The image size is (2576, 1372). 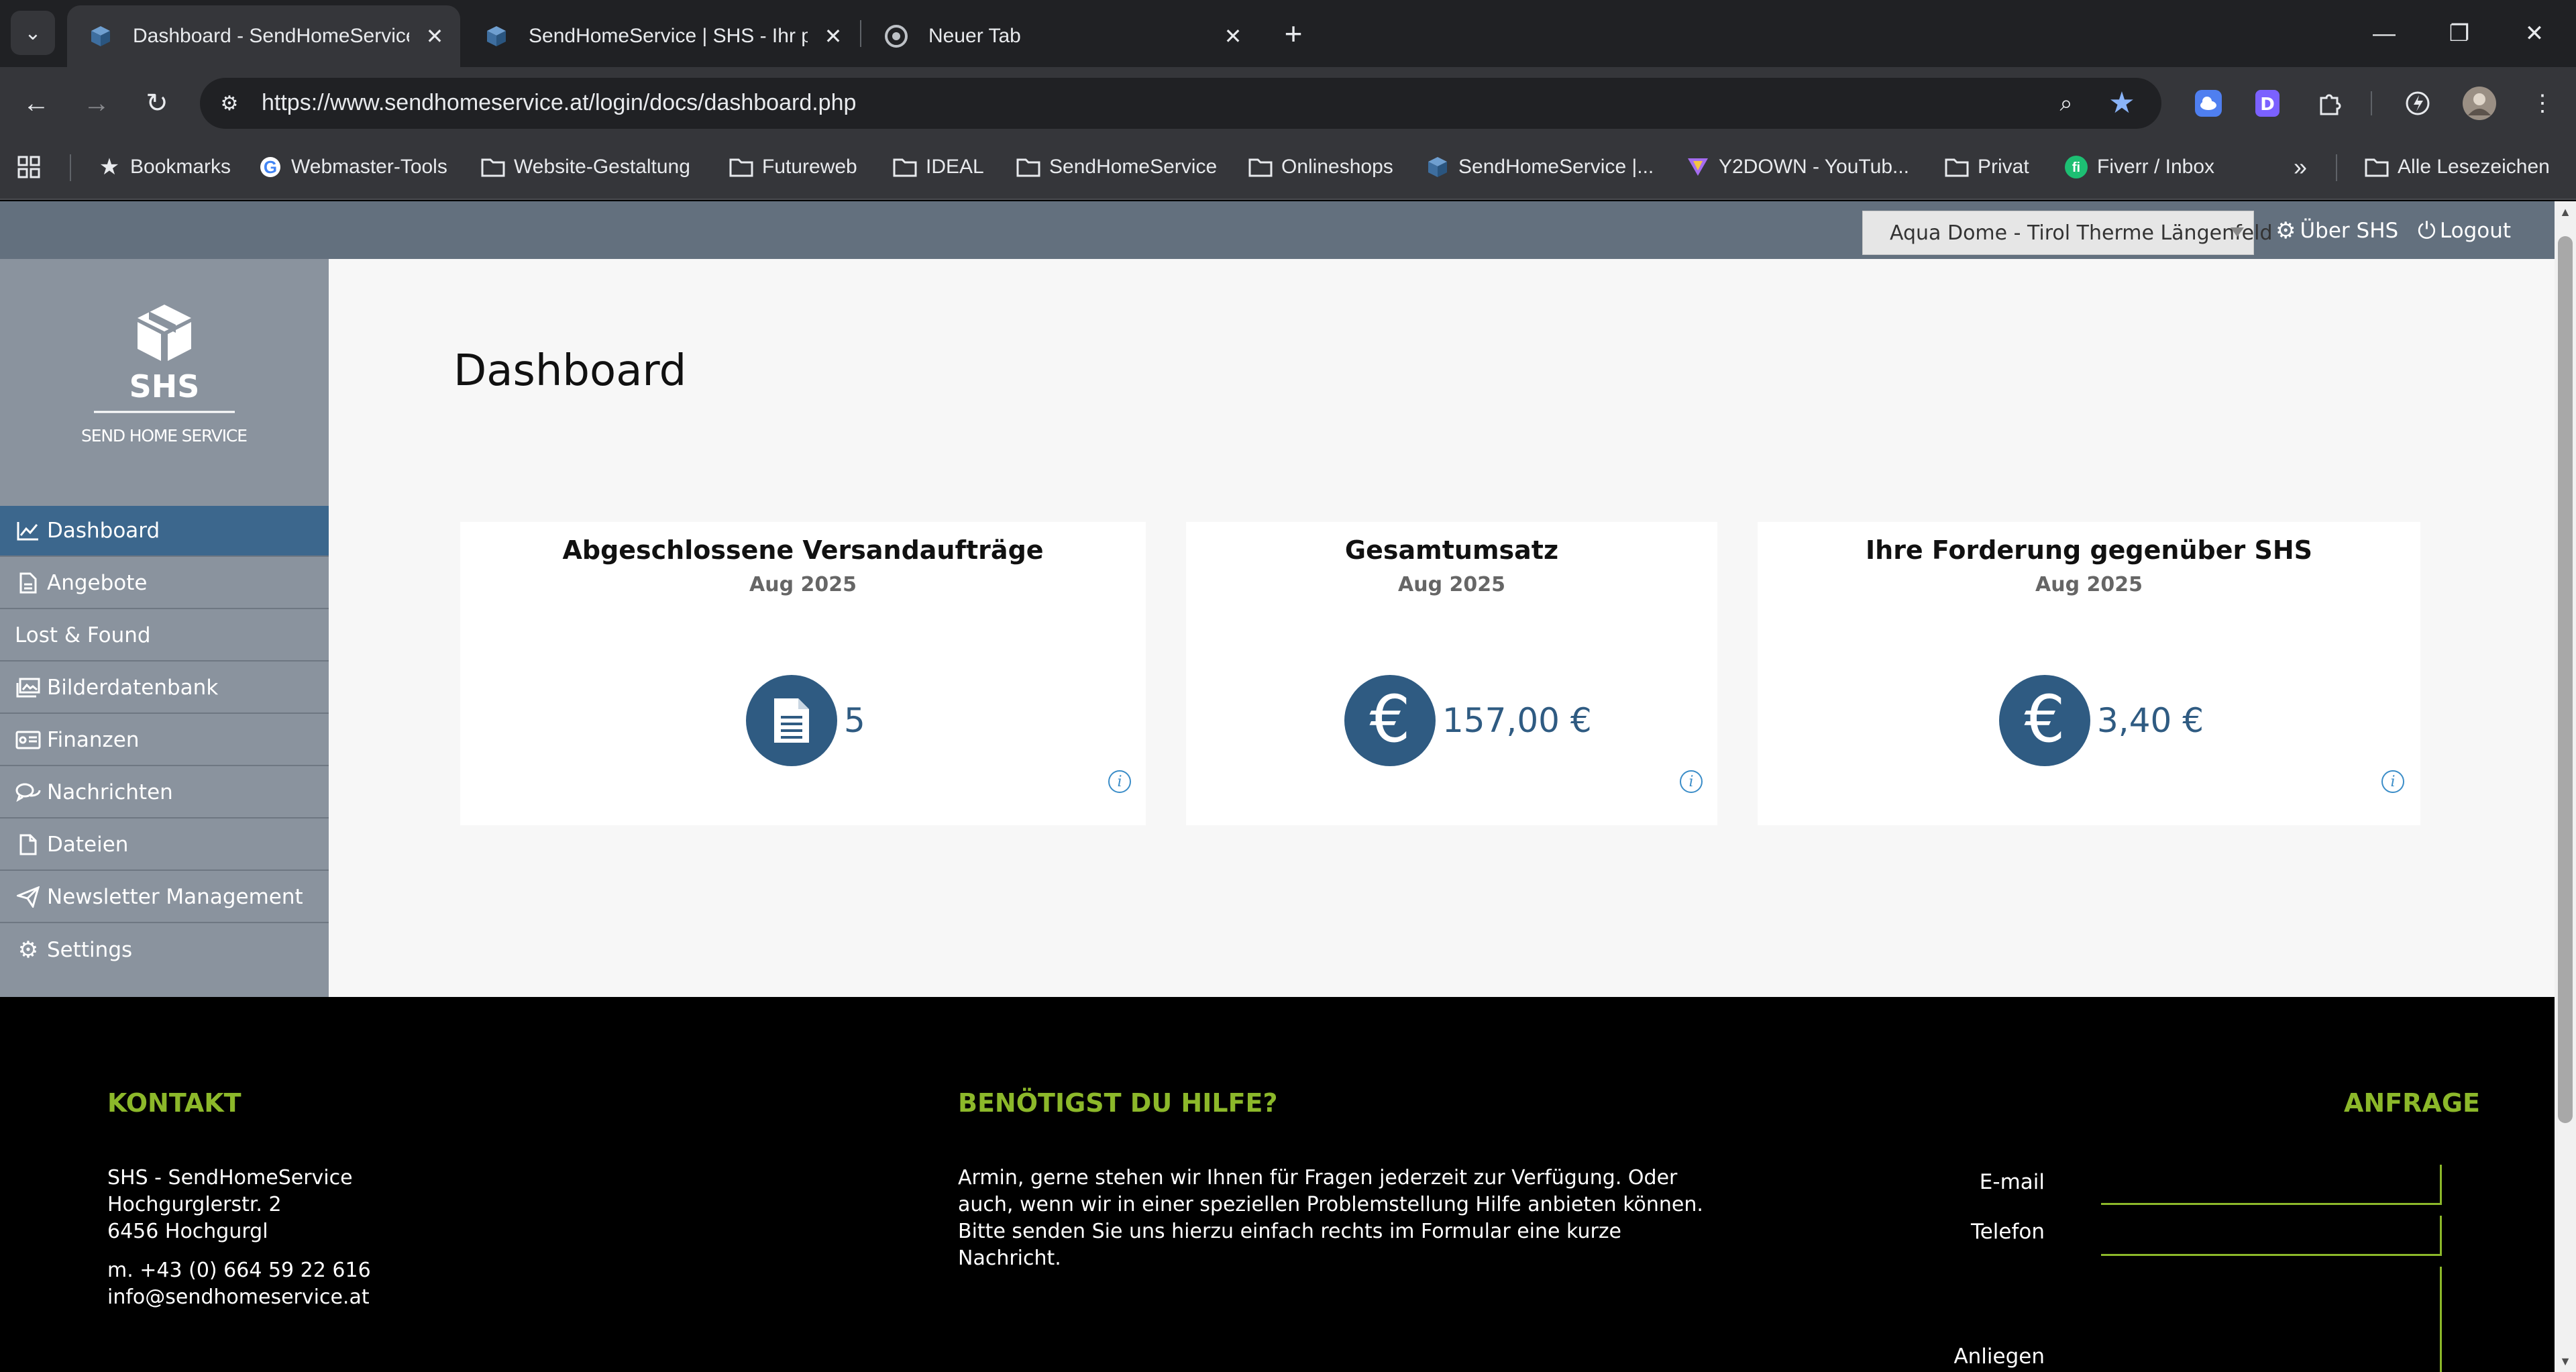 What do you see at coordinates (164, 531) in the screenshot?
I see `sidebar-item-dashboard: Dashboard` at bounding box center [164, 531].